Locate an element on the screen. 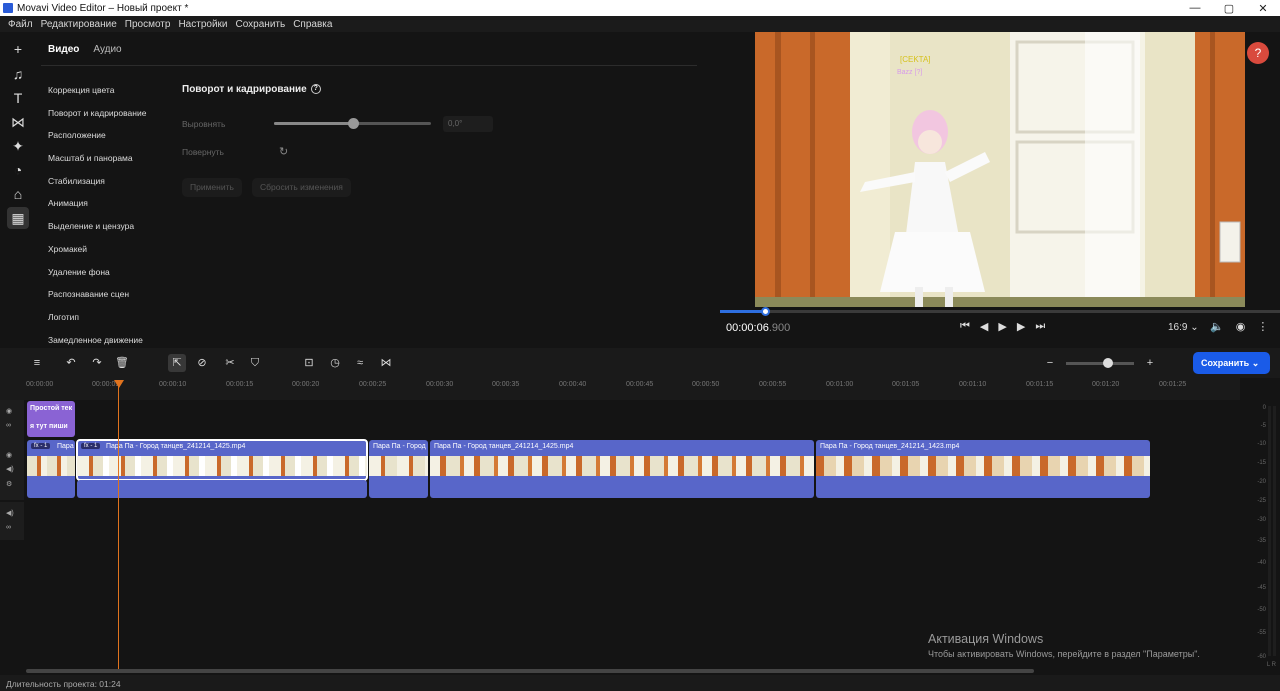  rotate-icon: ↻ is located at coordinates (283, 151).